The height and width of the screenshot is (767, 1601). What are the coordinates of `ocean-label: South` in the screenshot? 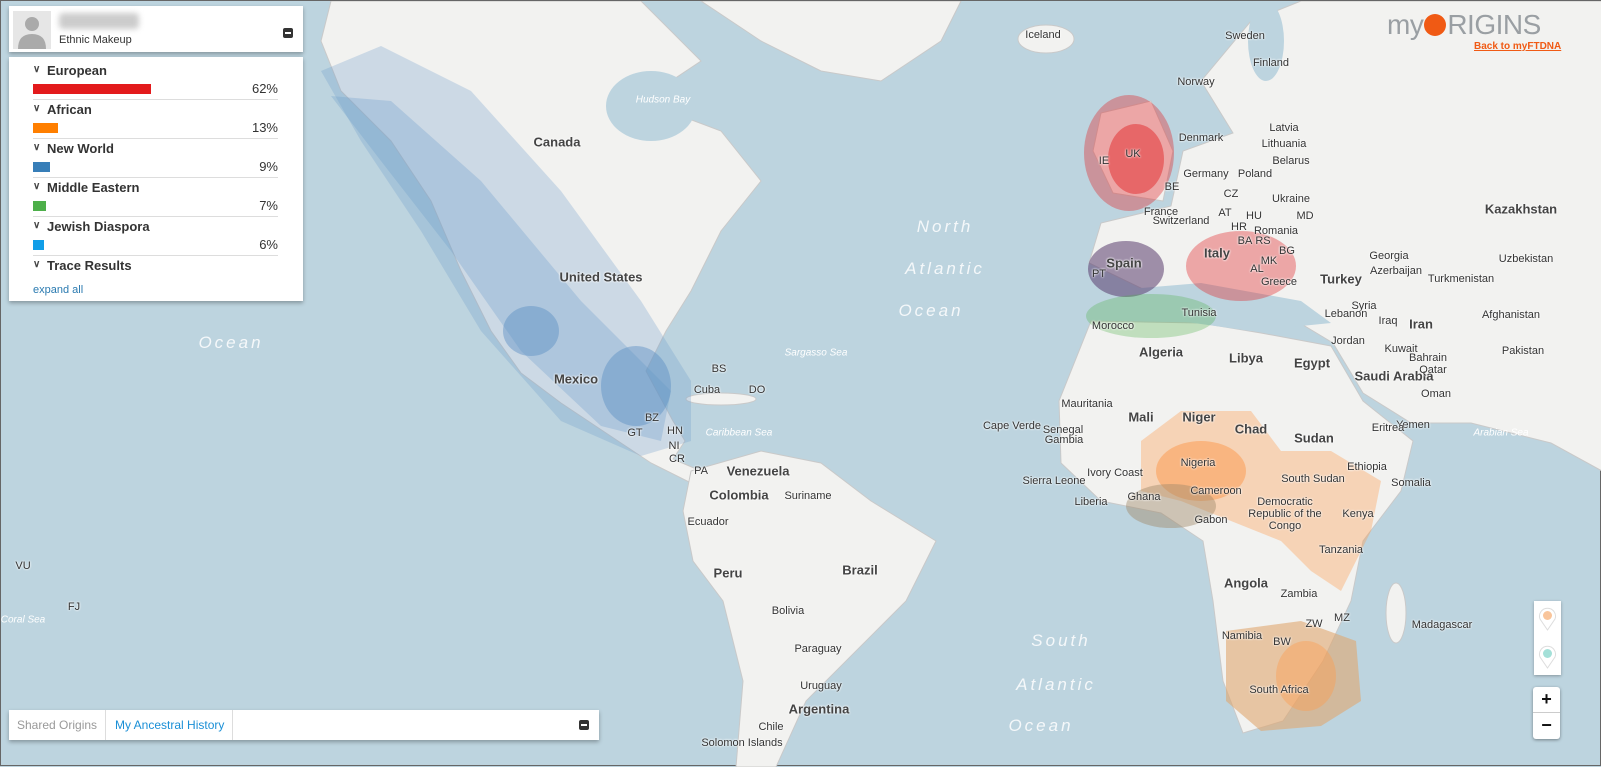 It's located at (1061, 640).